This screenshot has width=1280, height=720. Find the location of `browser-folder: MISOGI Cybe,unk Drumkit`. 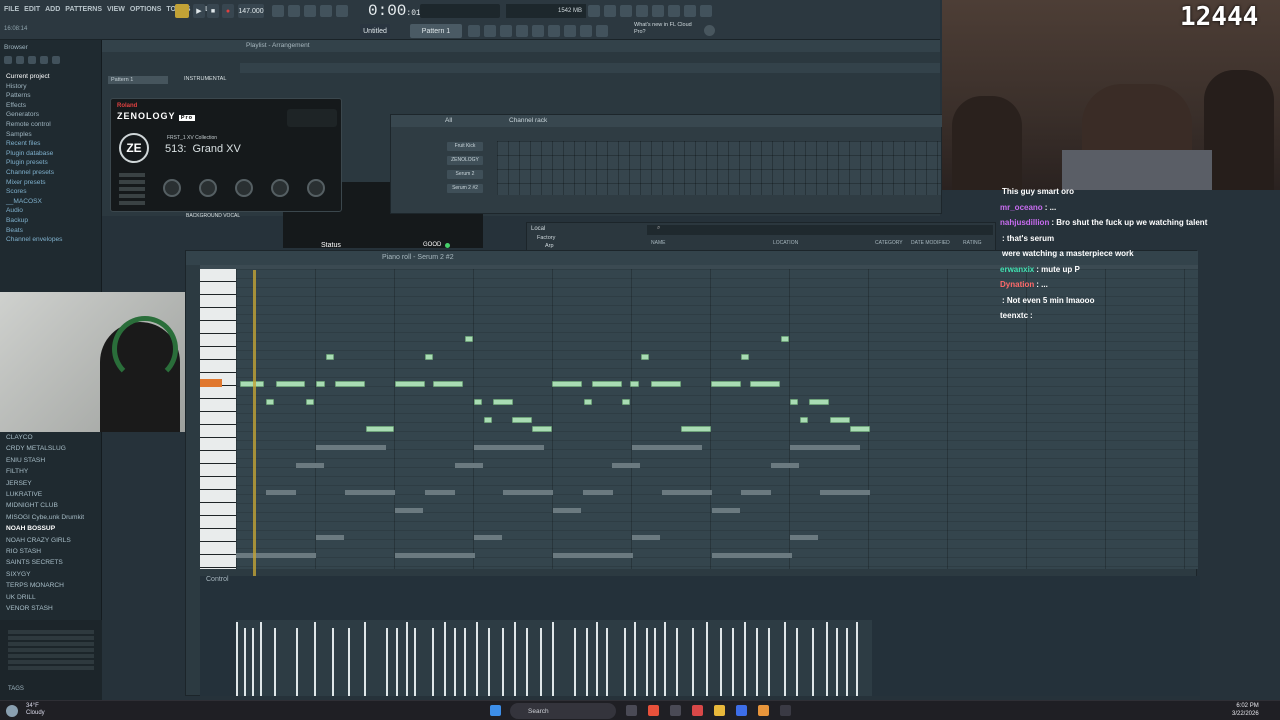

browser-folder: MISOGI Cybe,unk Drumkit is located at coordinates (45, 517).